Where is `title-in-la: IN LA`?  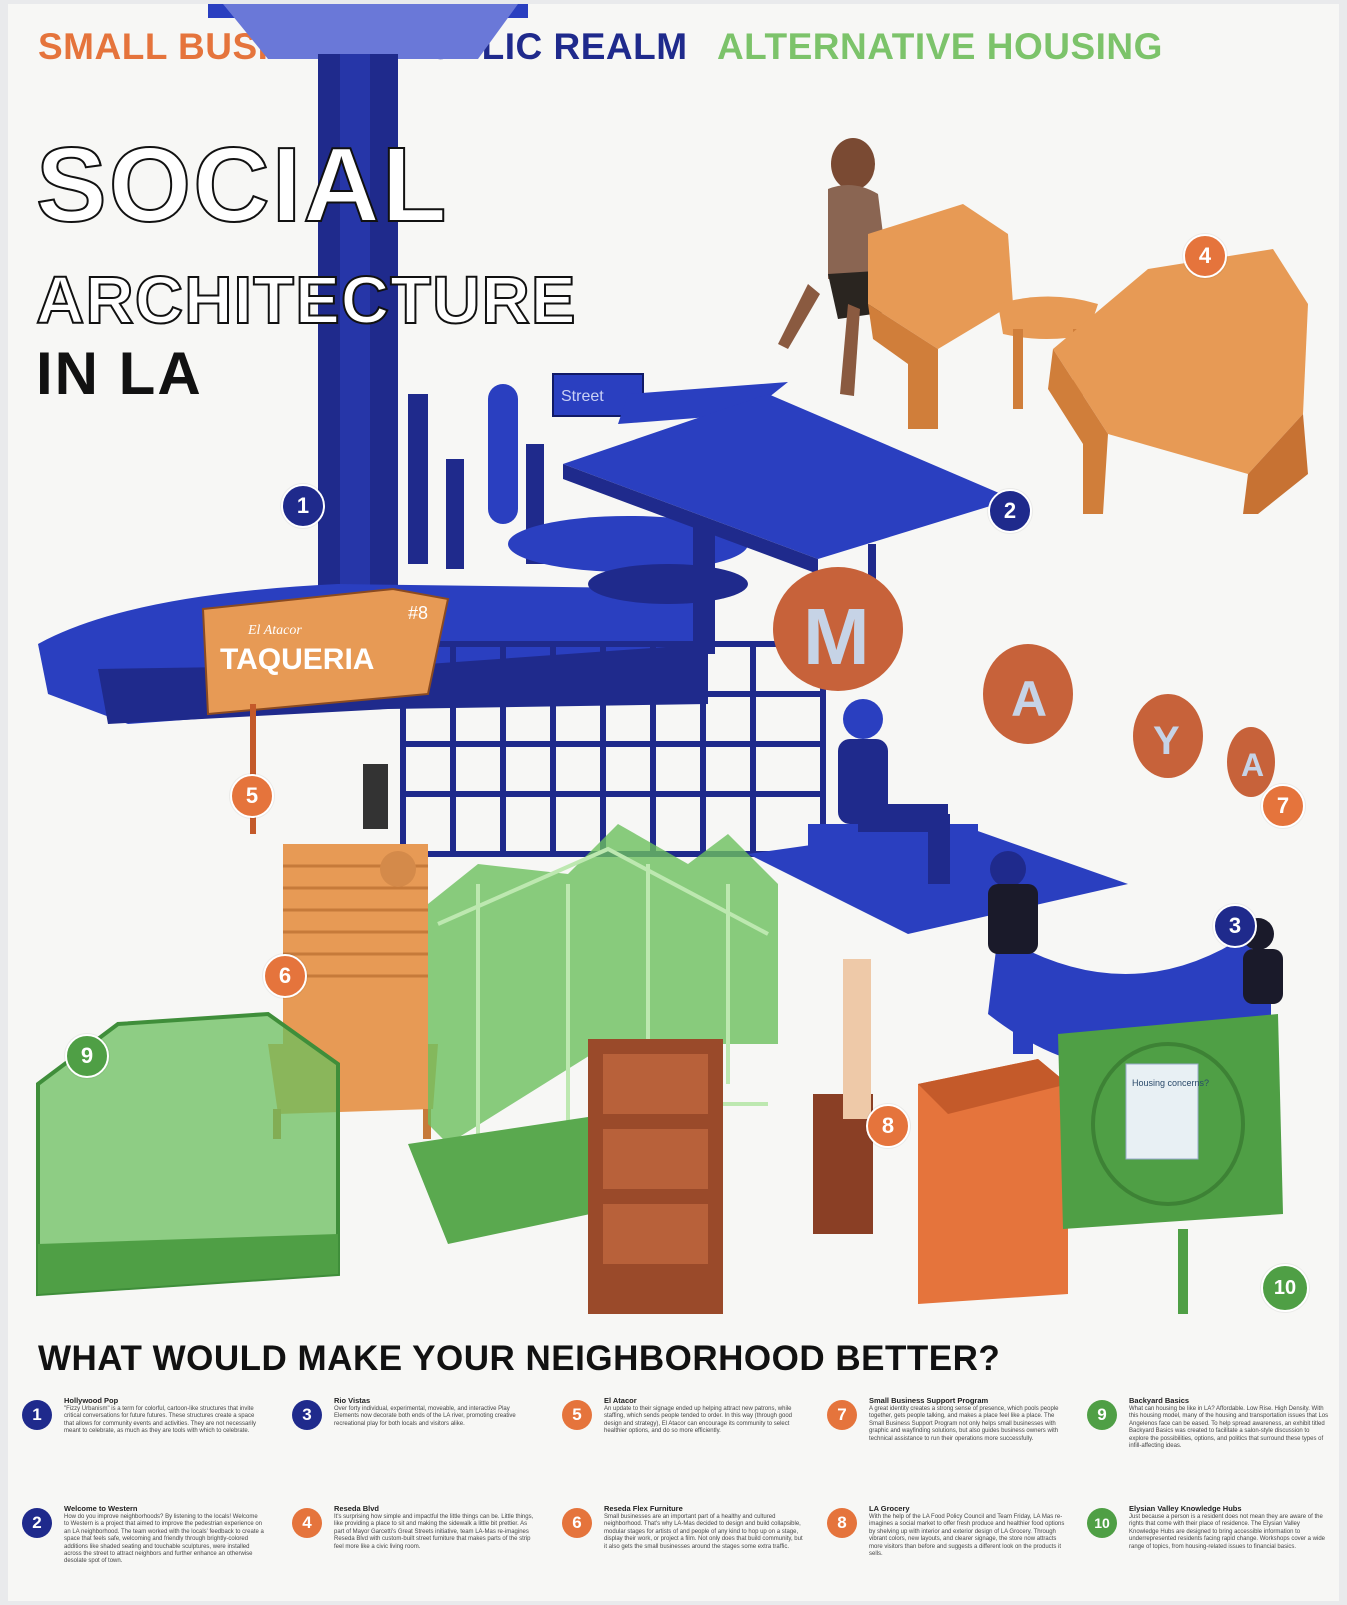
title-in-la: IN LA is located at coordinates (119, 373).